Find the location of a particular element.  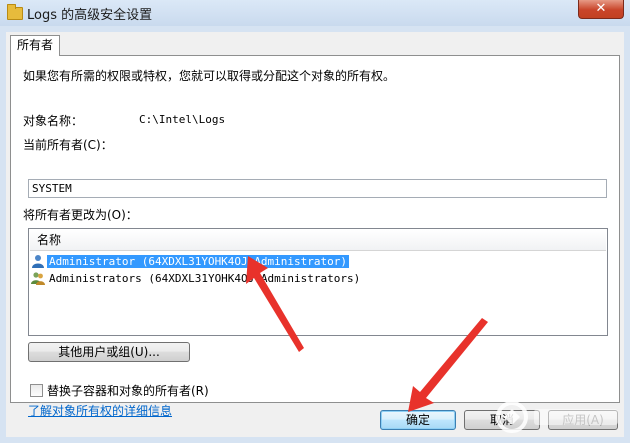

change-owner-label: 将所有者更改为(O)： is located at coordinates (80, 215).